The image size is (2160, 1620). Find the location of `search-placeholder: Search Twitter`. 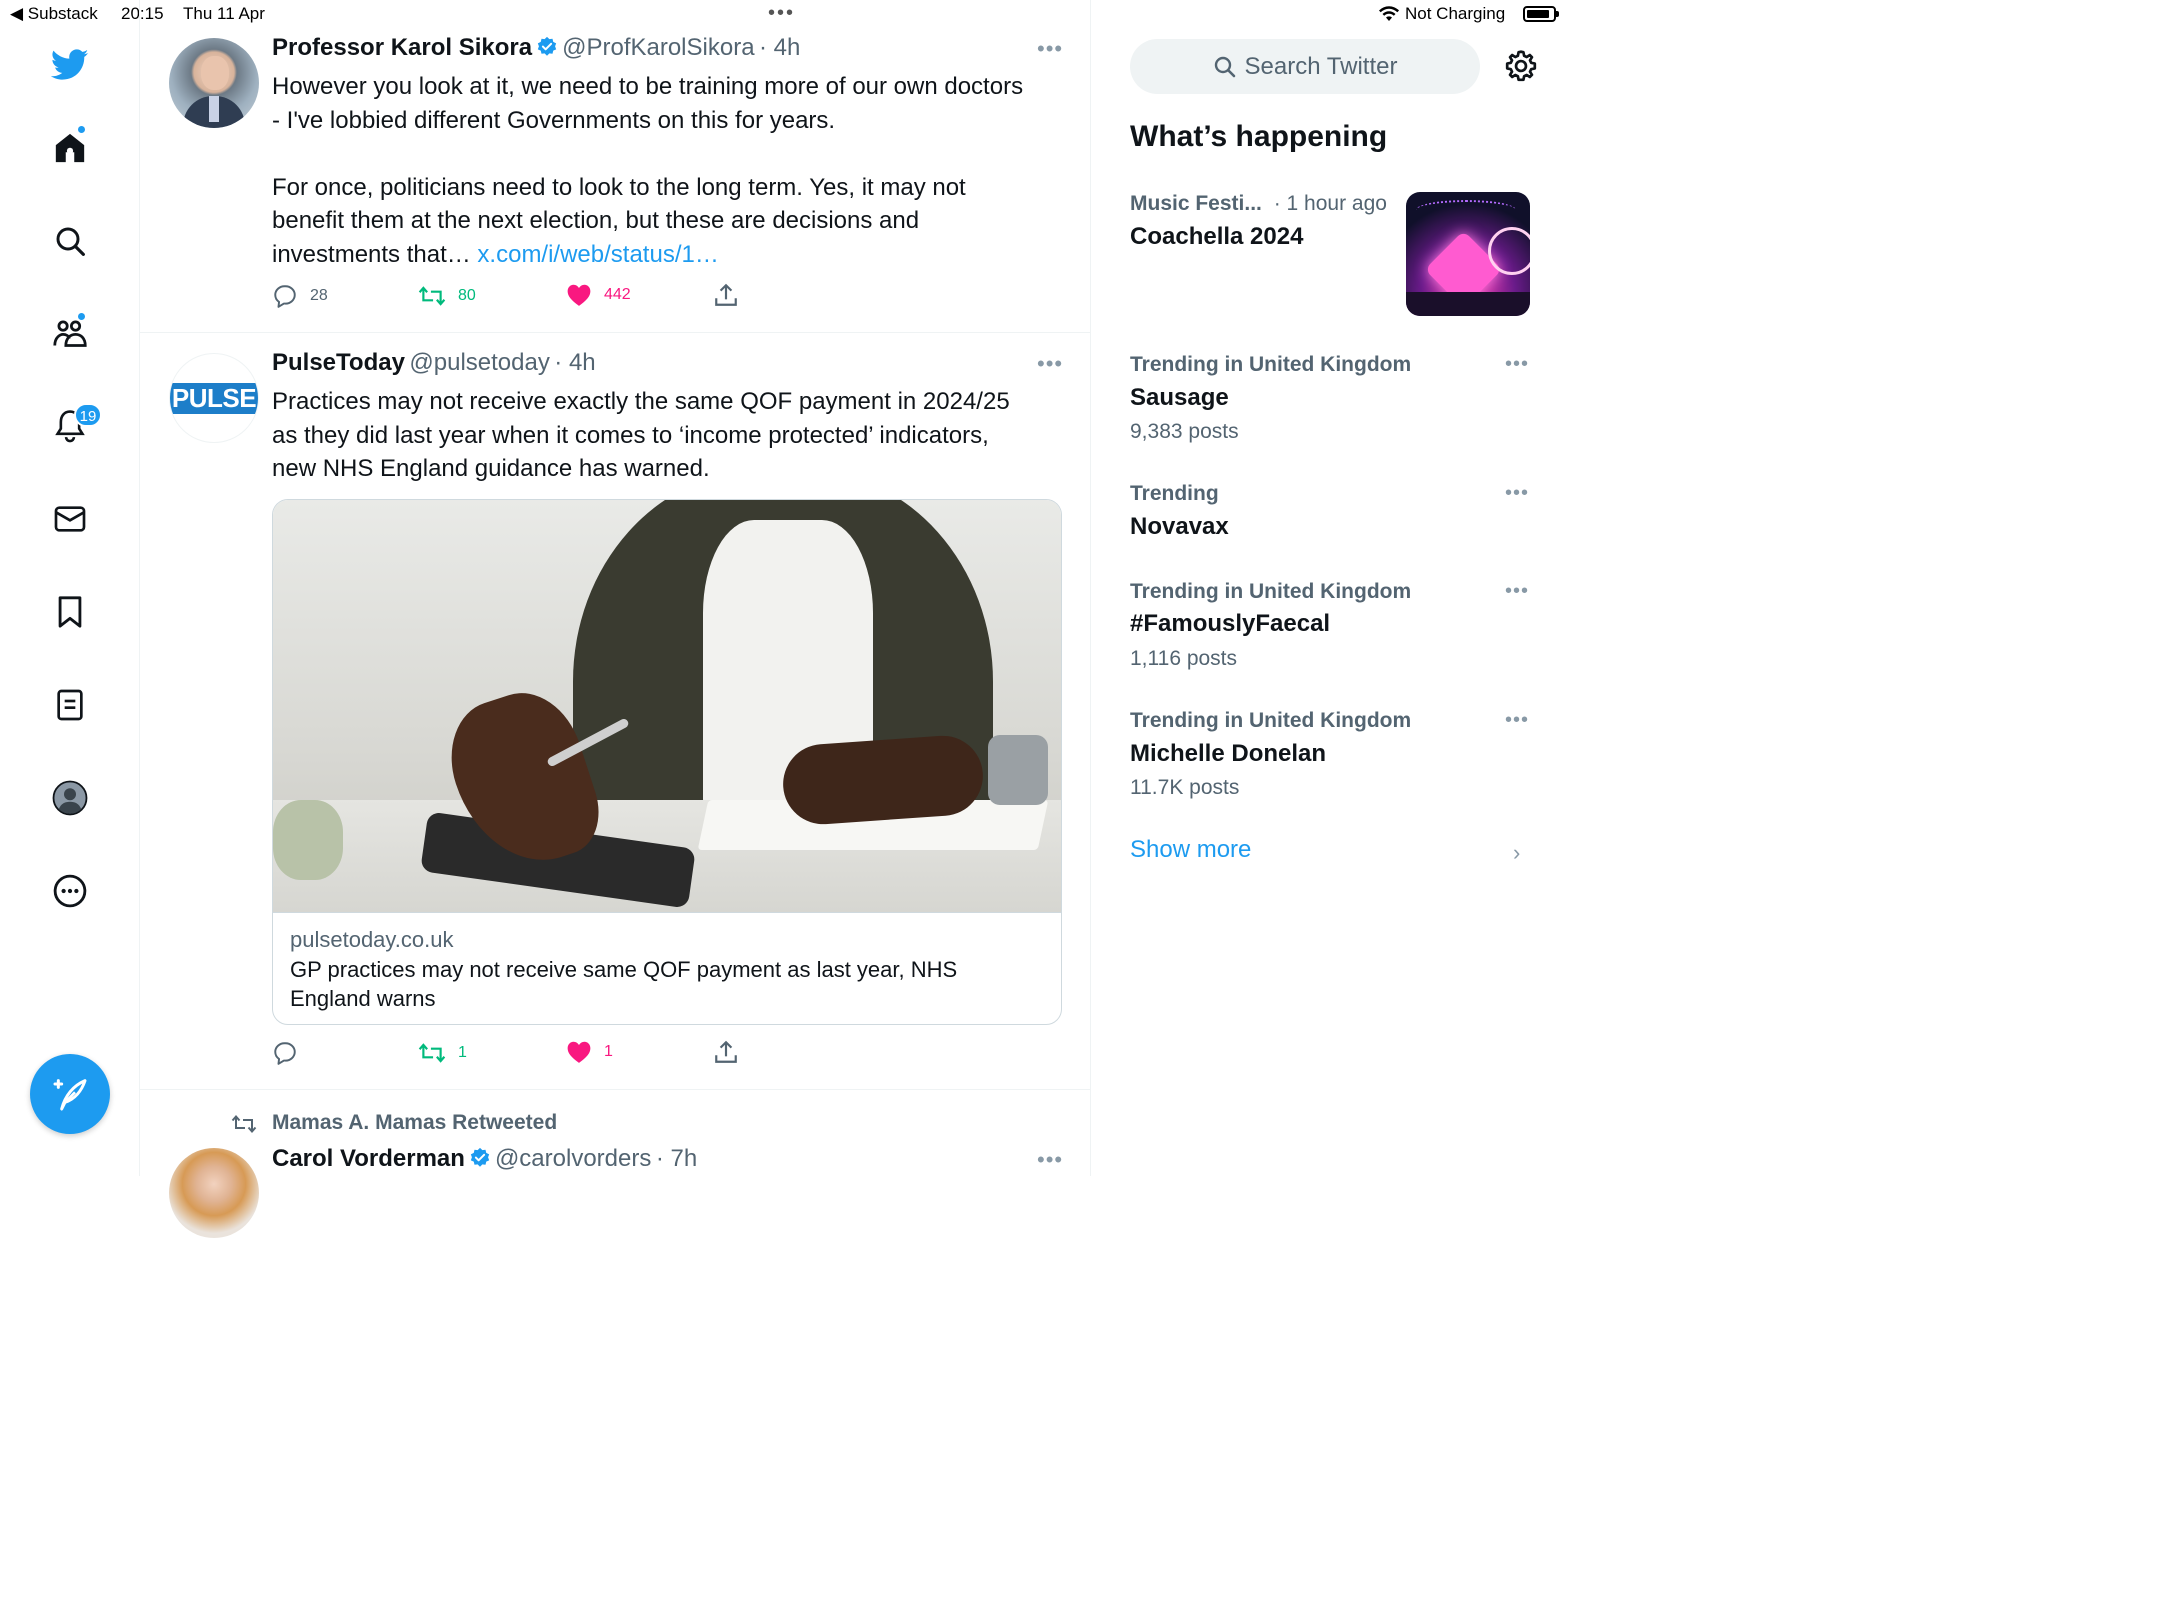

search-placeholder: Search Twitter is located at coordinates (1321, 66).